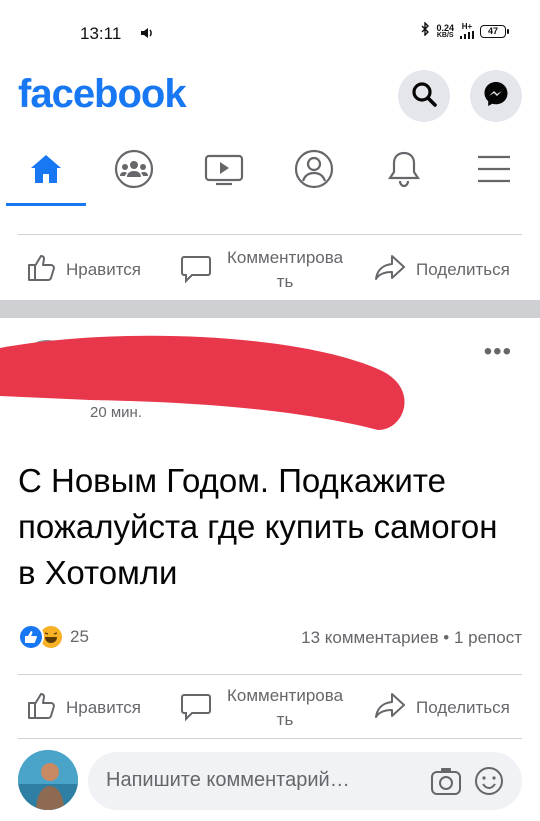 The height and width of the screenshot is (821, 540). Describe the element at coordinates (270, 31) in the screenshot. I see `status-bar: 13:11 0.24 KB/S H+ 47` at that location.